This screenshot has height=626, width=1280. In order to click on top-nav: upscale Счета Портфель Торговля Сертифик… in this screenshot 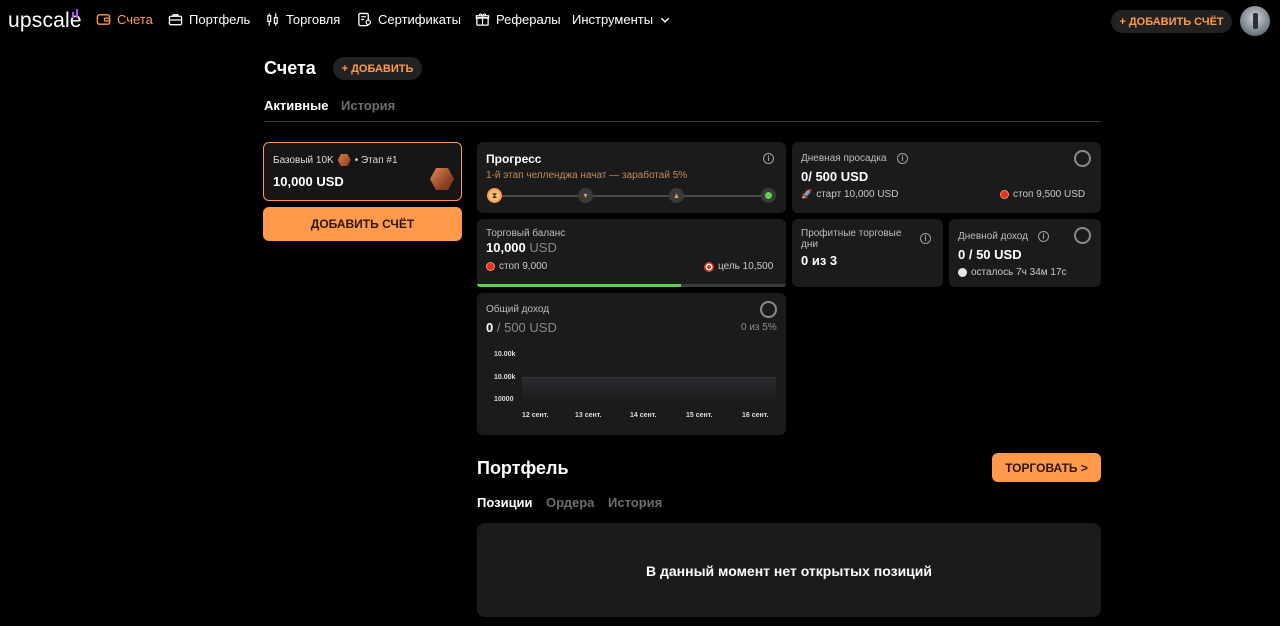, I will do `click(640, 21)`.